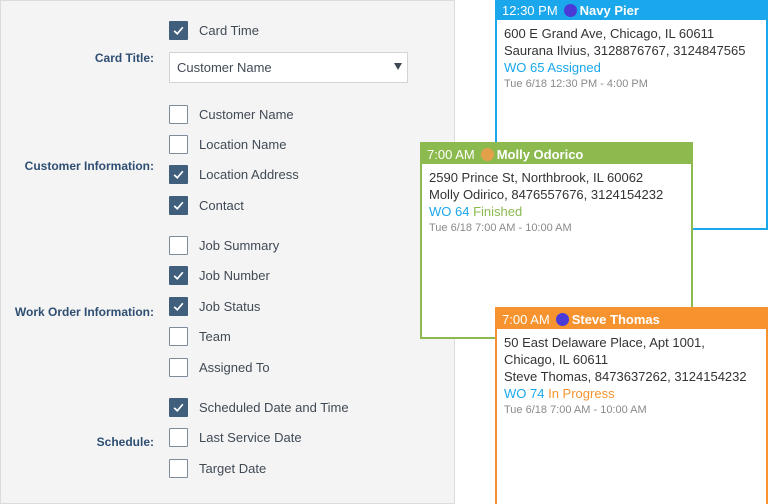 This screenshot has height=504, width=768. What do you see at coordinates (124, 58) in the screenshot?
I see `card-title-label: Card Title:` at bounding box center [124, 58].